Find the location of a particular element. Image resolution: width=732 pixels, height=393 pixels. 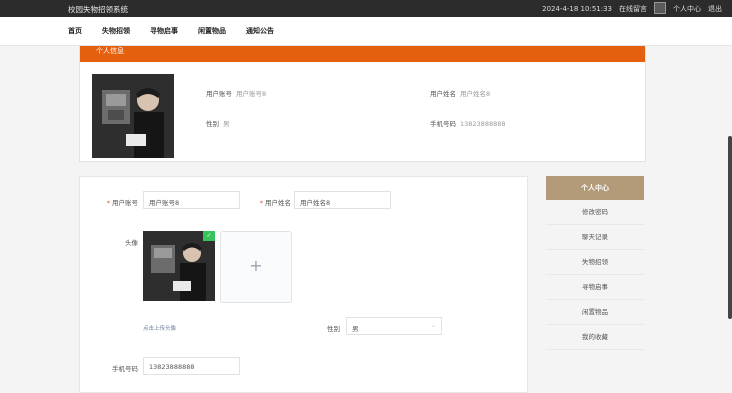

top-bar: 校园失物招领系统 2024-4-18 10:51:33 在线留言 个人中心 退出 is located at coordinates (366, 8).